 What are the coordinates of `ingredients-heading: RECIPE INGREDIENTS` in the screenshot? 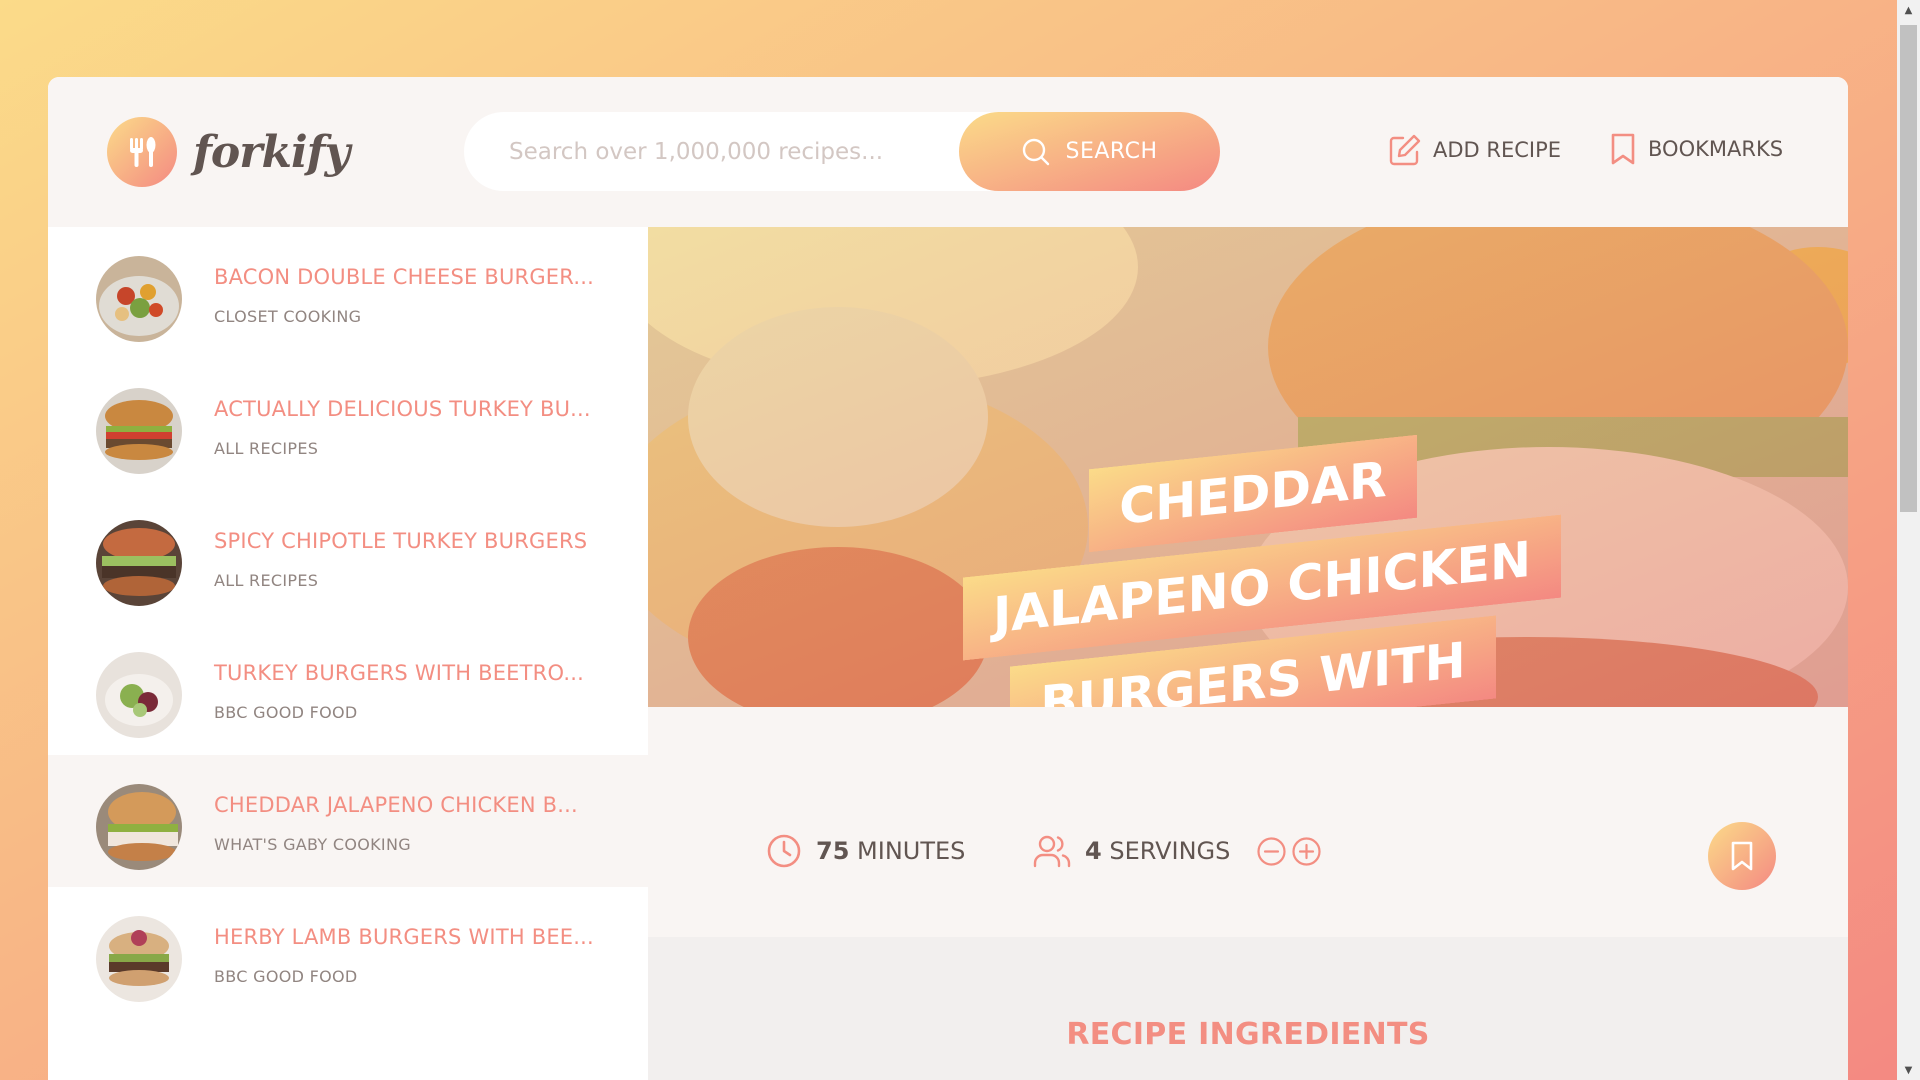 It's located at (1248, 1034).